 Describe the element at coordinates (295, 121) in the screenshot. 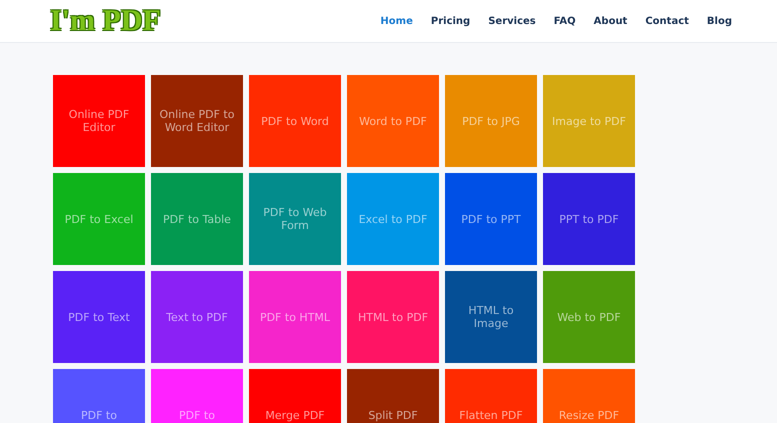

I see `tool-tile: PDF to Word` at that location.